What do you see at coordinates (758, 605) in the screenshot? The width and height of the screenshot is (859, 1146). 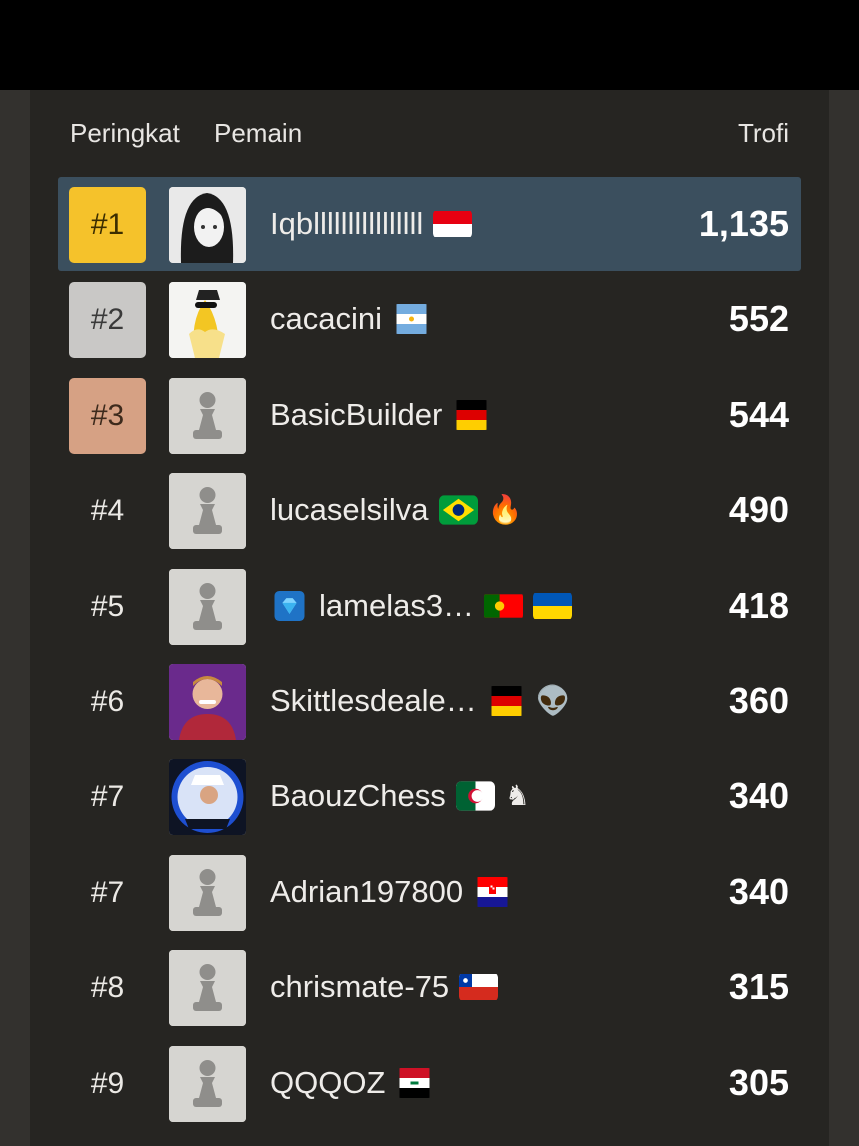 I see `trophy-count: 418` at bounding box center [758, 605].